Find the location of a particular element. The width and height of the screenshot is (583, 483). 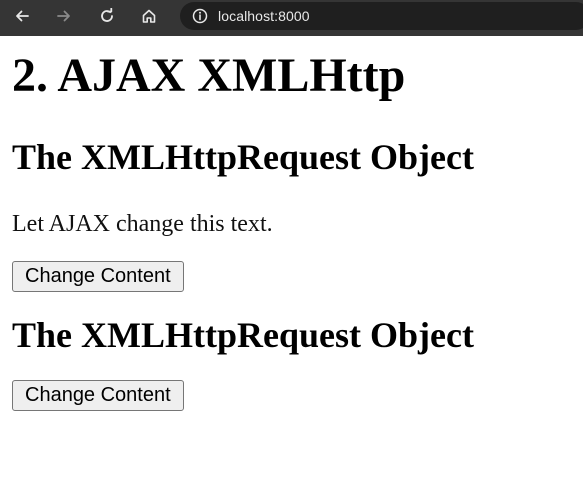

info-icon is located at coordinates (200, 16).